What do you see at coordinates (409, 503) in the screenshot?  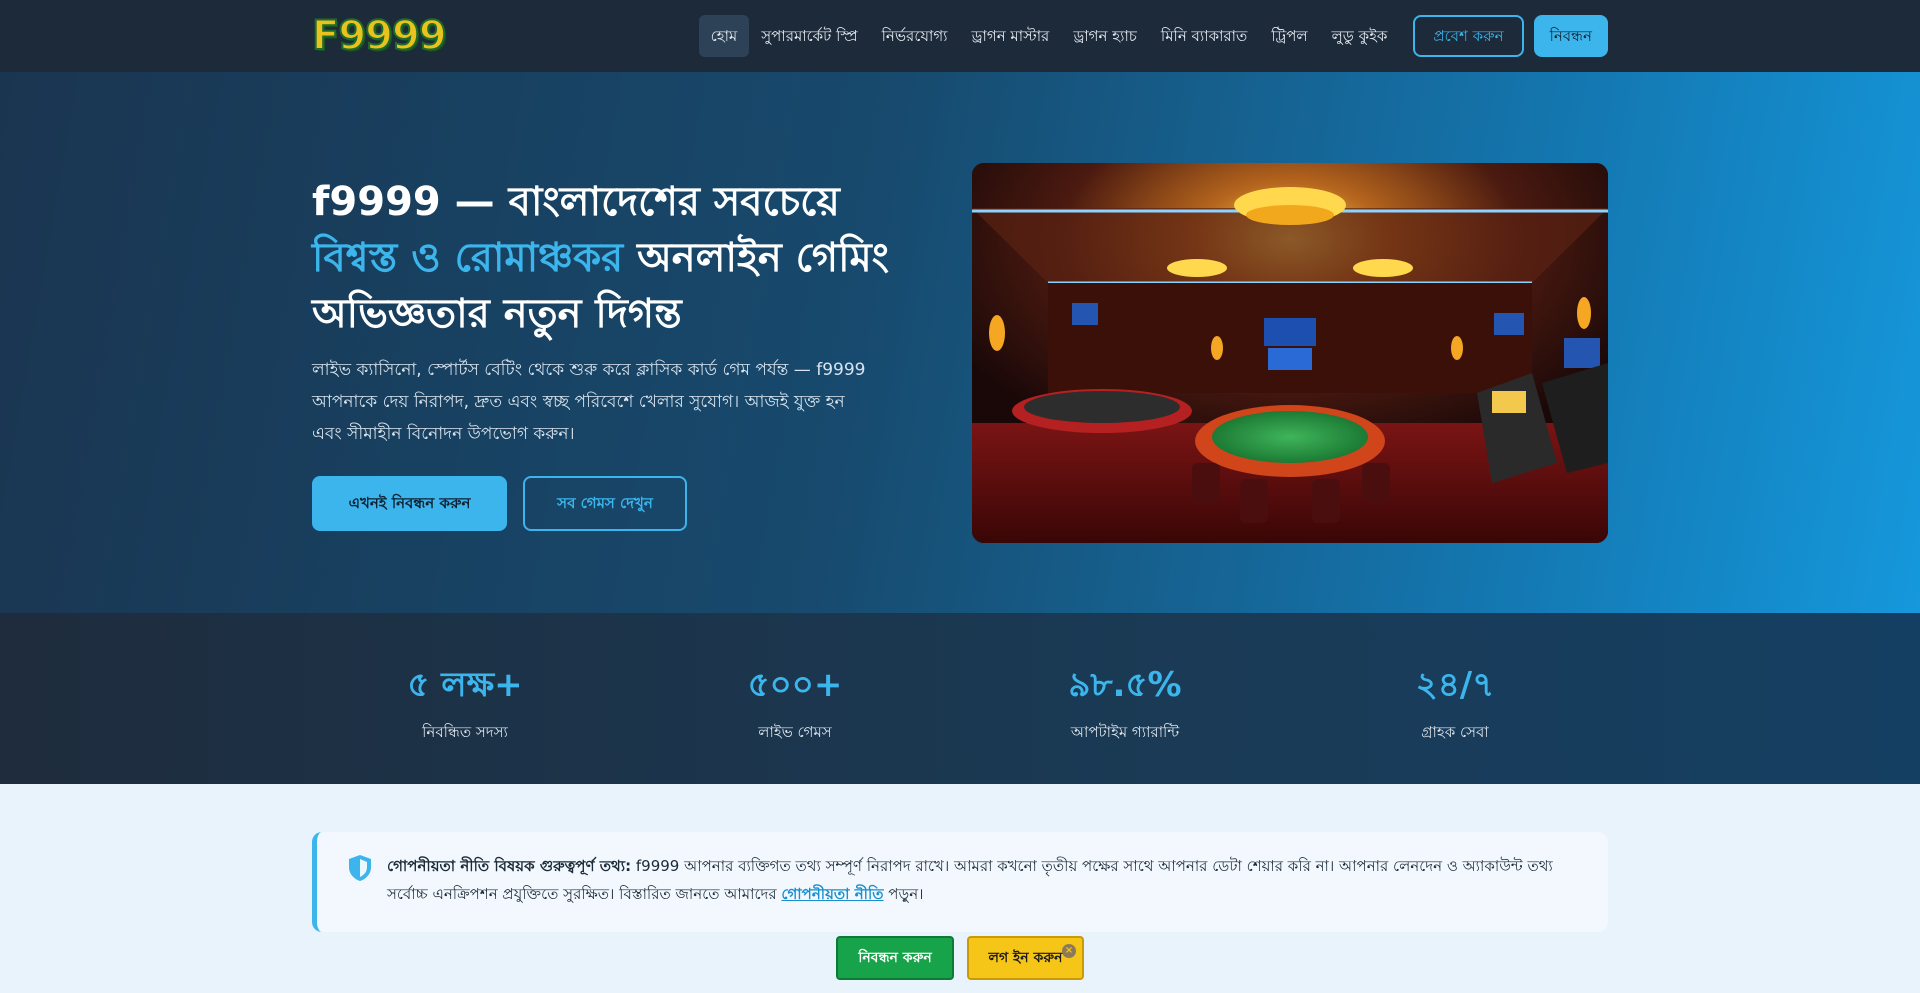 I see `register-now-button: এখনই নিবন্ধন করুন` at bounding box center [409, 503].